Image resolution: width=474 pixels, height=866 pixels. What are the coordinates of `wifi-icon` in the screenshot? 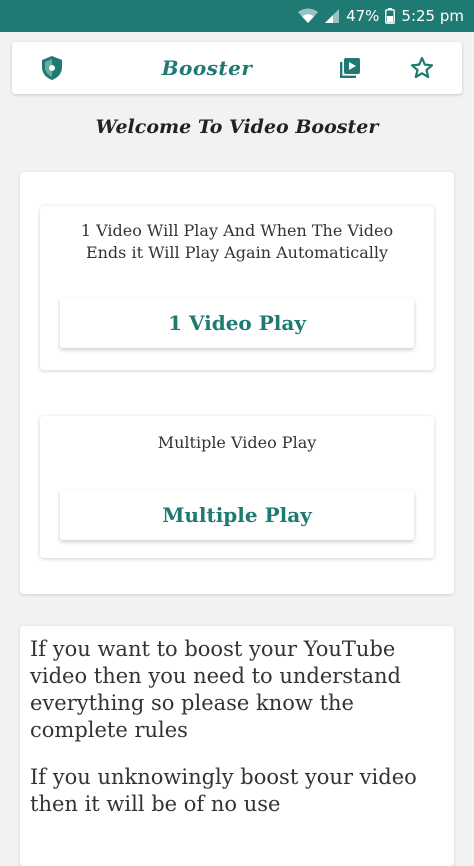 It's located at (308, 16).